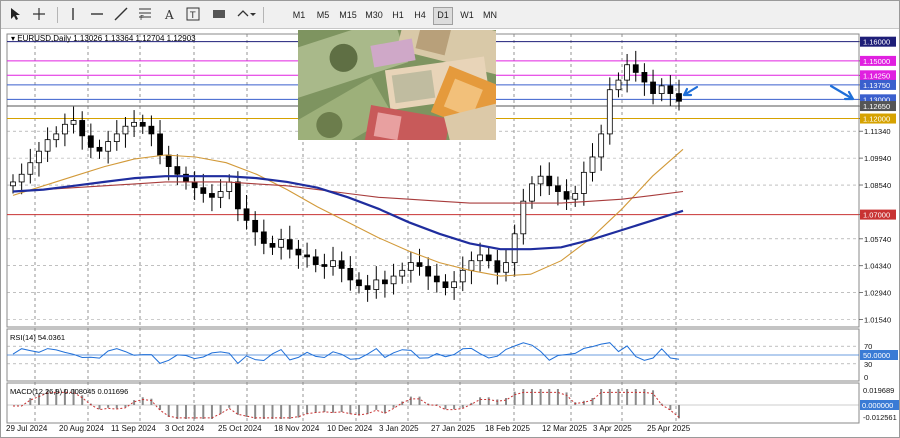  I want to click on date-axis-label: 18 Feb 2025, so click(507, 428).